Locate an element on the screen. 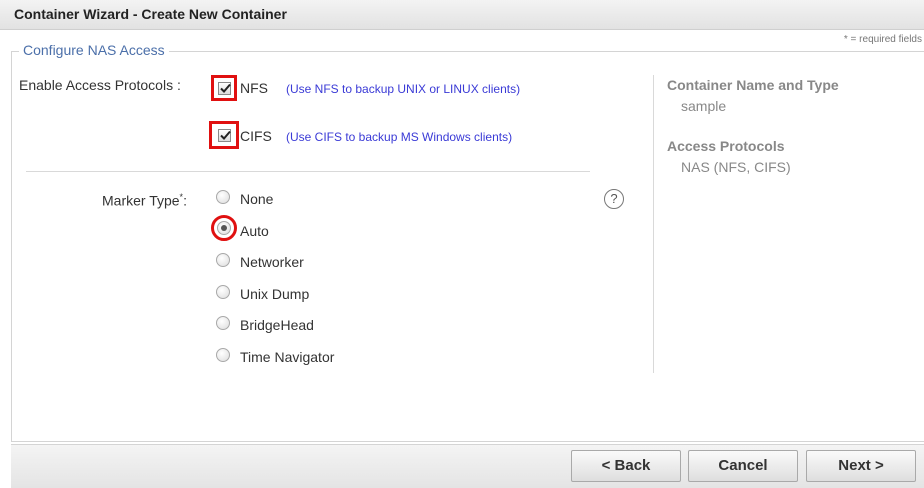 This screenshot has width=924, height=488. cifs-checkbox-box is located at coordinates (224, 135).